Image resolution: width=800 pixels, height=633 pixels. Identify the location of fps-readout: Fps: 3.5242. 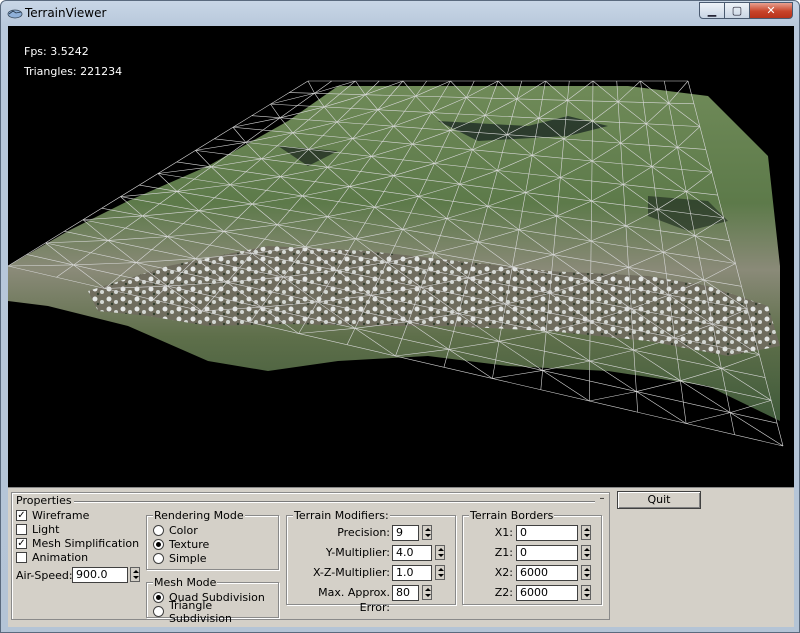
(56, 51).